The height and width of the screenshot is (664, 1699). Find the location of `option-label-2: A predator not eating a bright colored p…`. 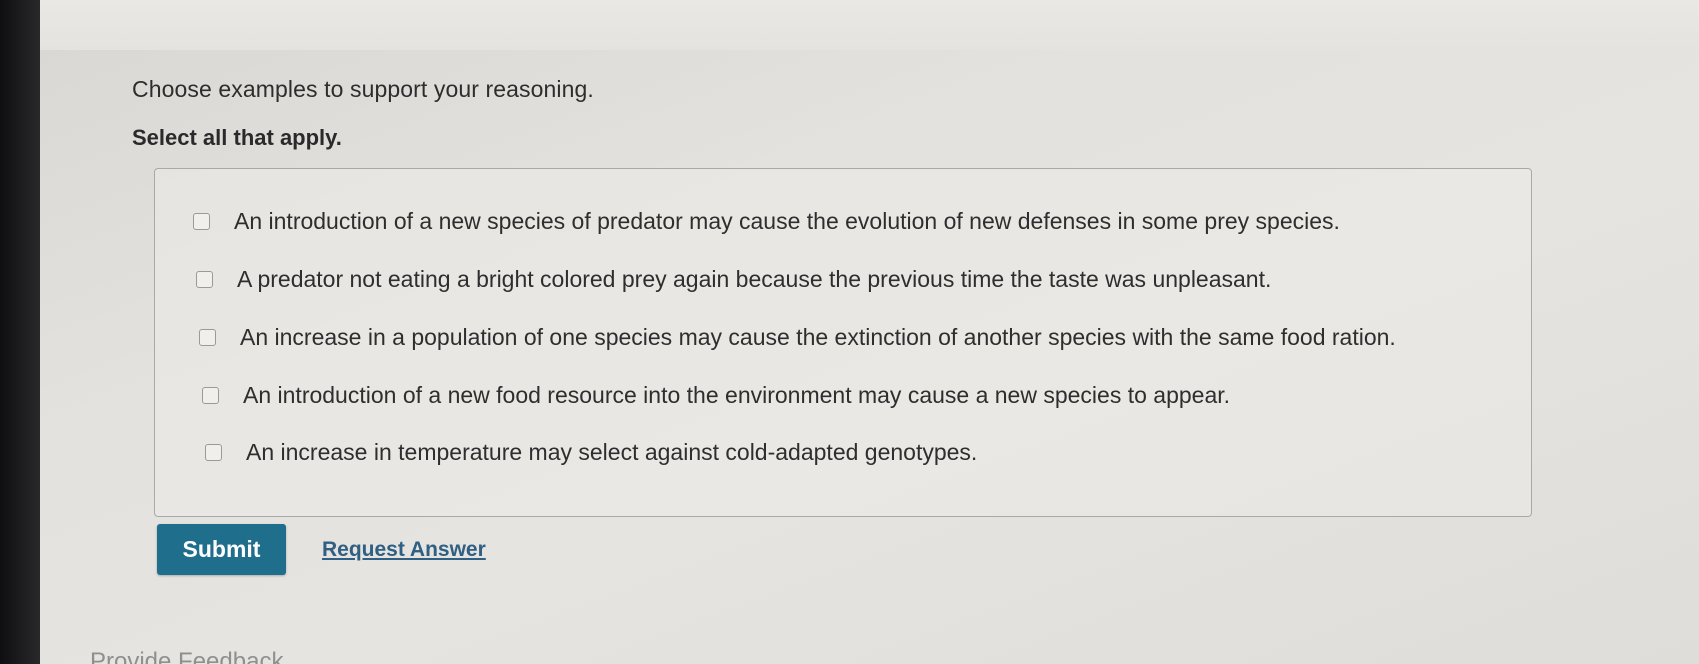

option-label-2: A predator not eating a bright colored p… is located at coordinates (754, 279).